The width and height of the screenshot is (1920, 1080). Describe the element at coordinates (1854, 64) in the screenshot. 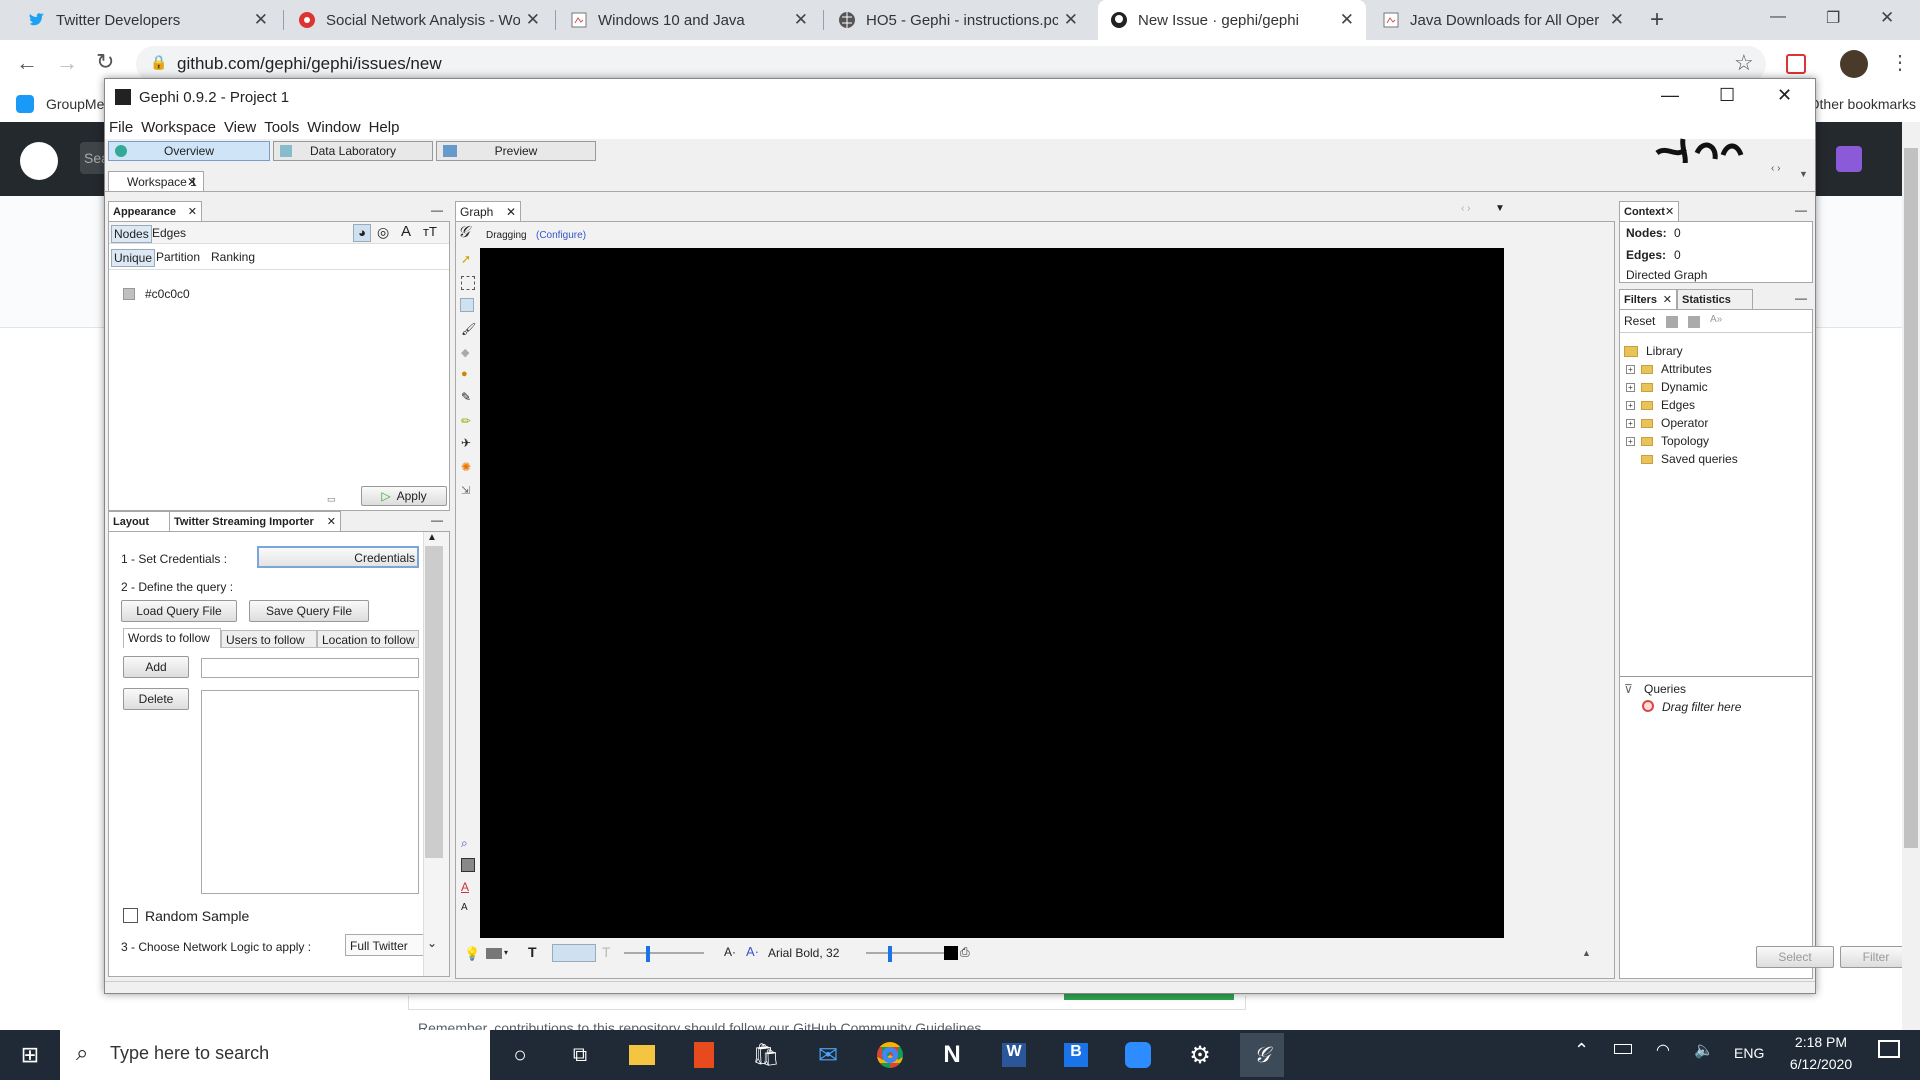

I see `avatar` at that location.